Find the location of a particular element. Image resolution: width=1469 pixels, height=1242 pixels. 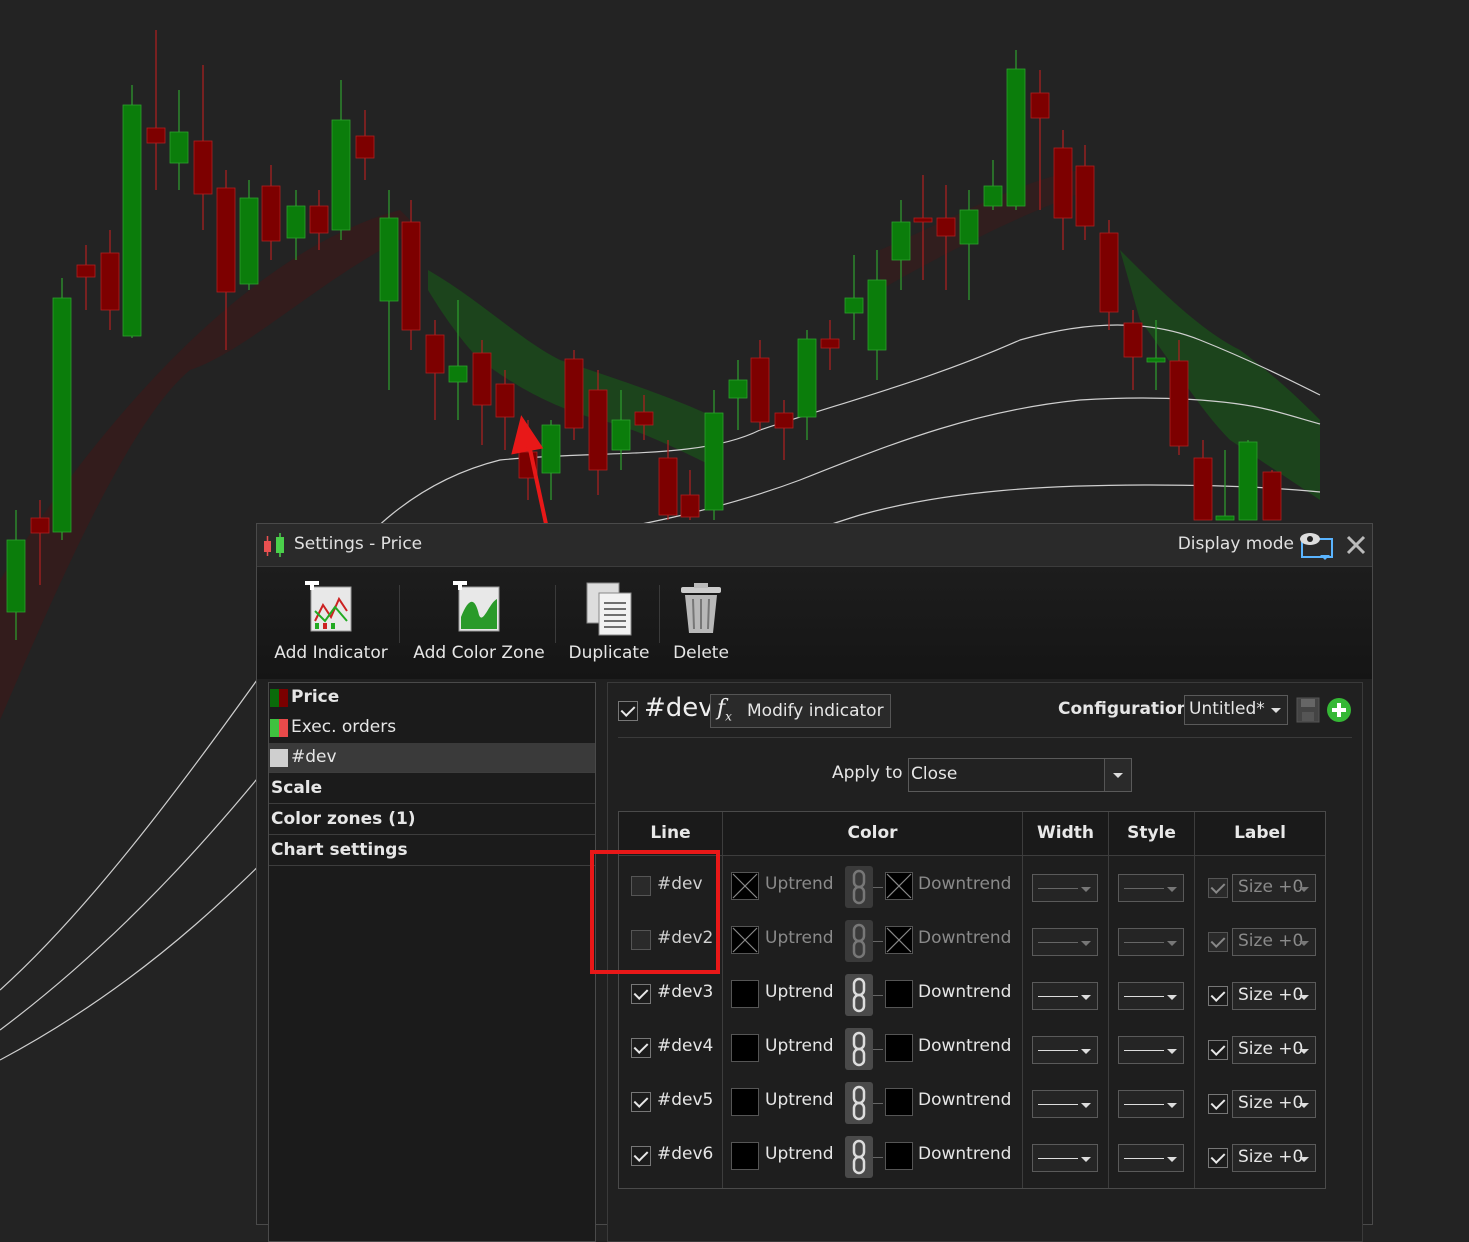

modify-indicator-button: fx Modify indicator is located at coordinates (800, 711).